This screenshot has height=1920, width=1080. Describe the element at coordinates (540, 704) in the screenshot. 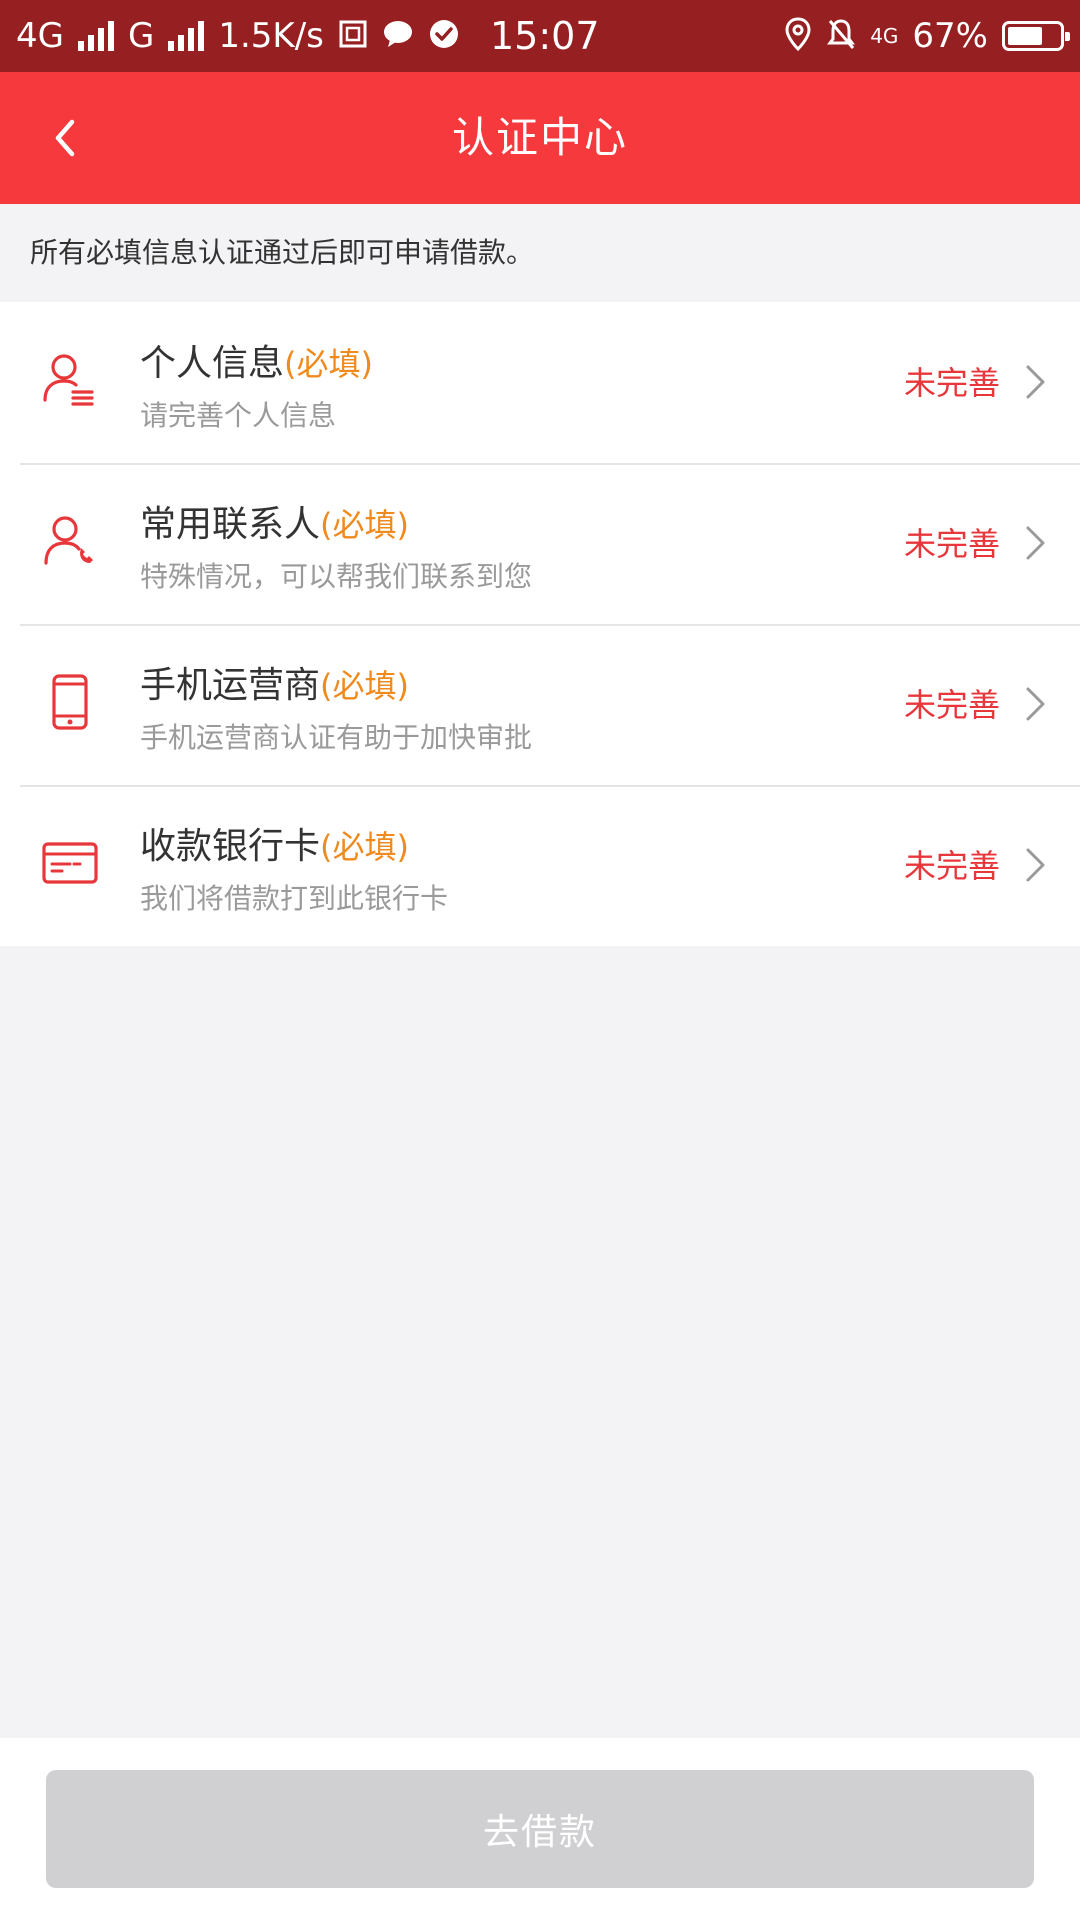

I see `list-item-mobile-carrier: 手机运营商(必填) 手机运营商认证有助于加快审批 未完善` at that location.